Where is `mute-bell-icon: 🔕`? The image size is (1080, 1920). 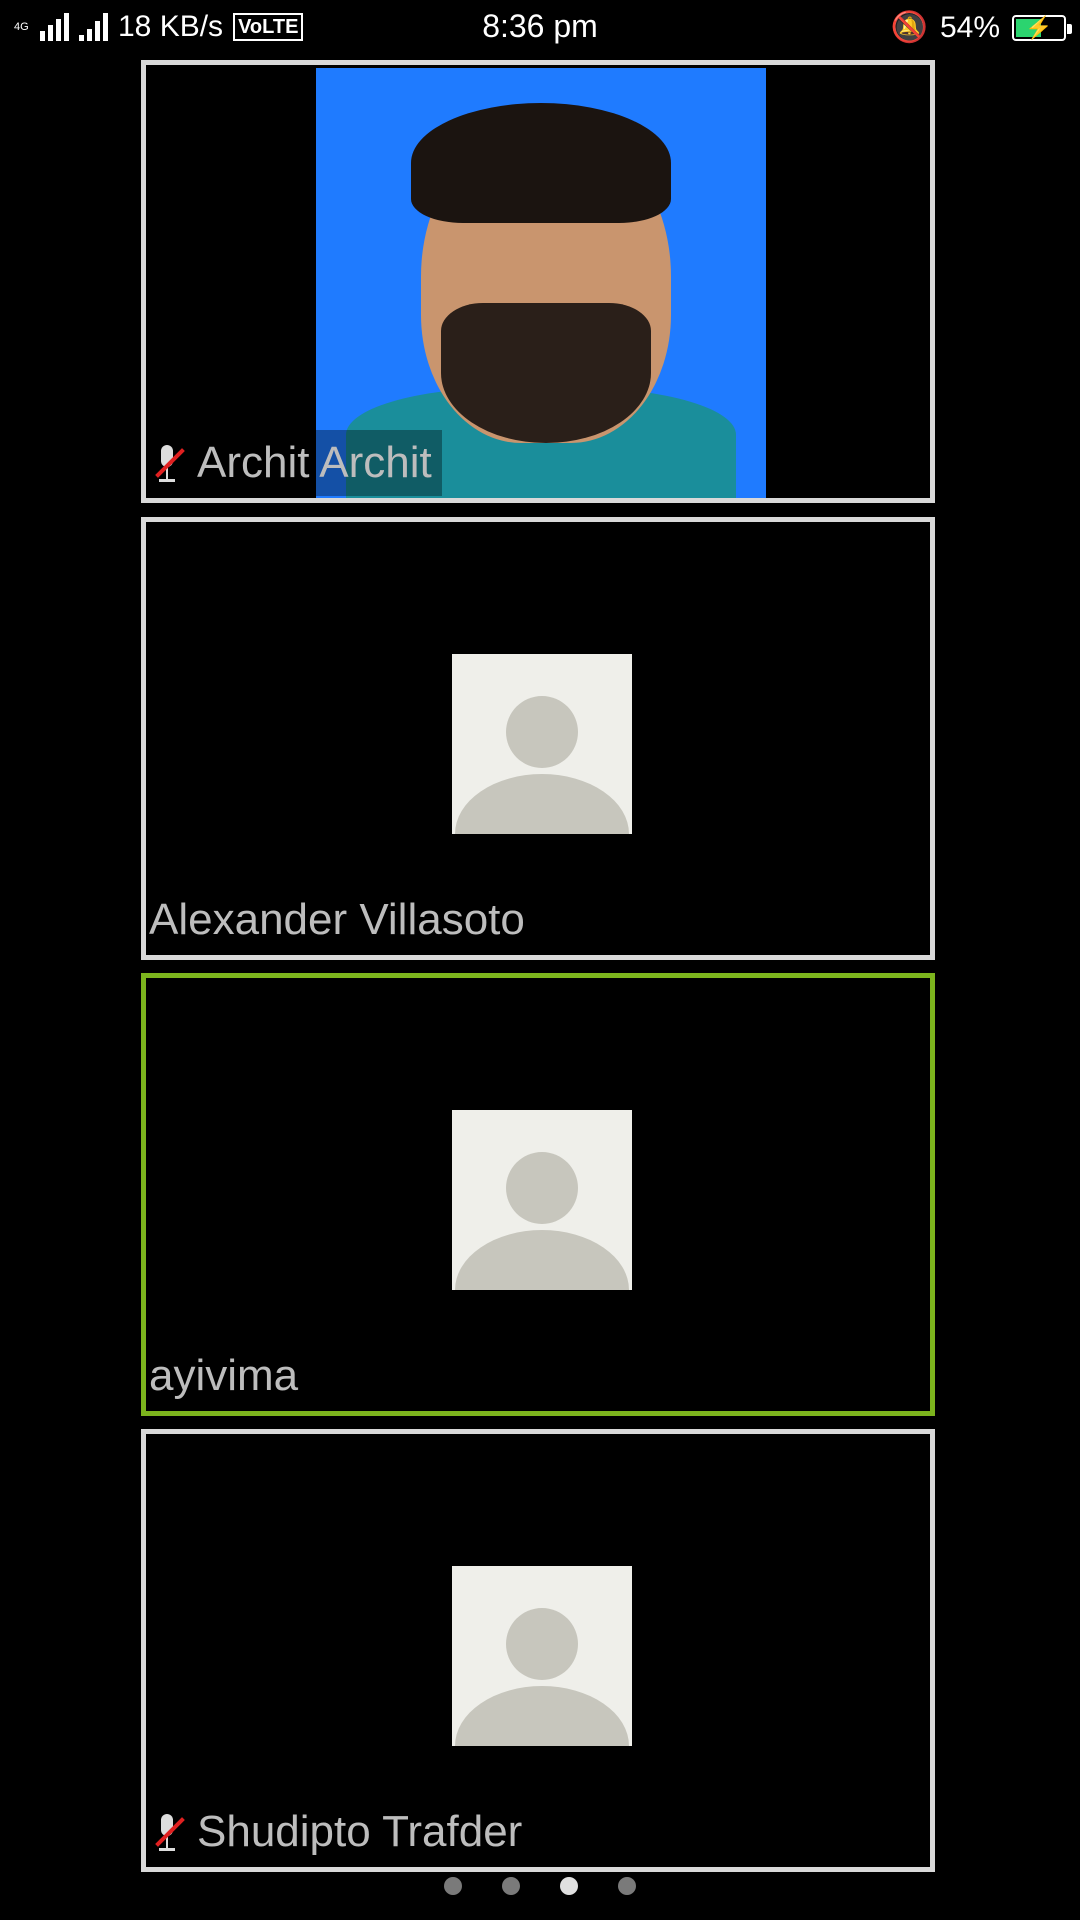 mute-bell-icon: 🔕 is located at coordinates (909, 27).